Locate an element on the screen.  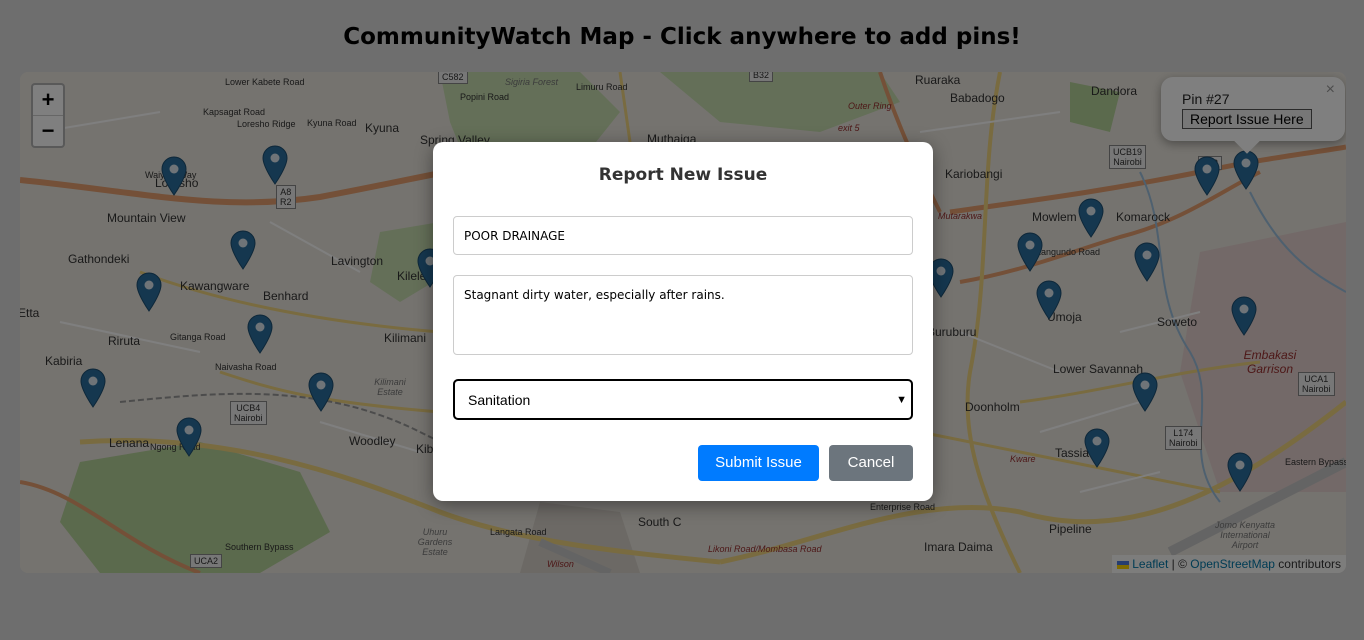
category-select: Sanitation ▼ is located at coordinates (683, 399).